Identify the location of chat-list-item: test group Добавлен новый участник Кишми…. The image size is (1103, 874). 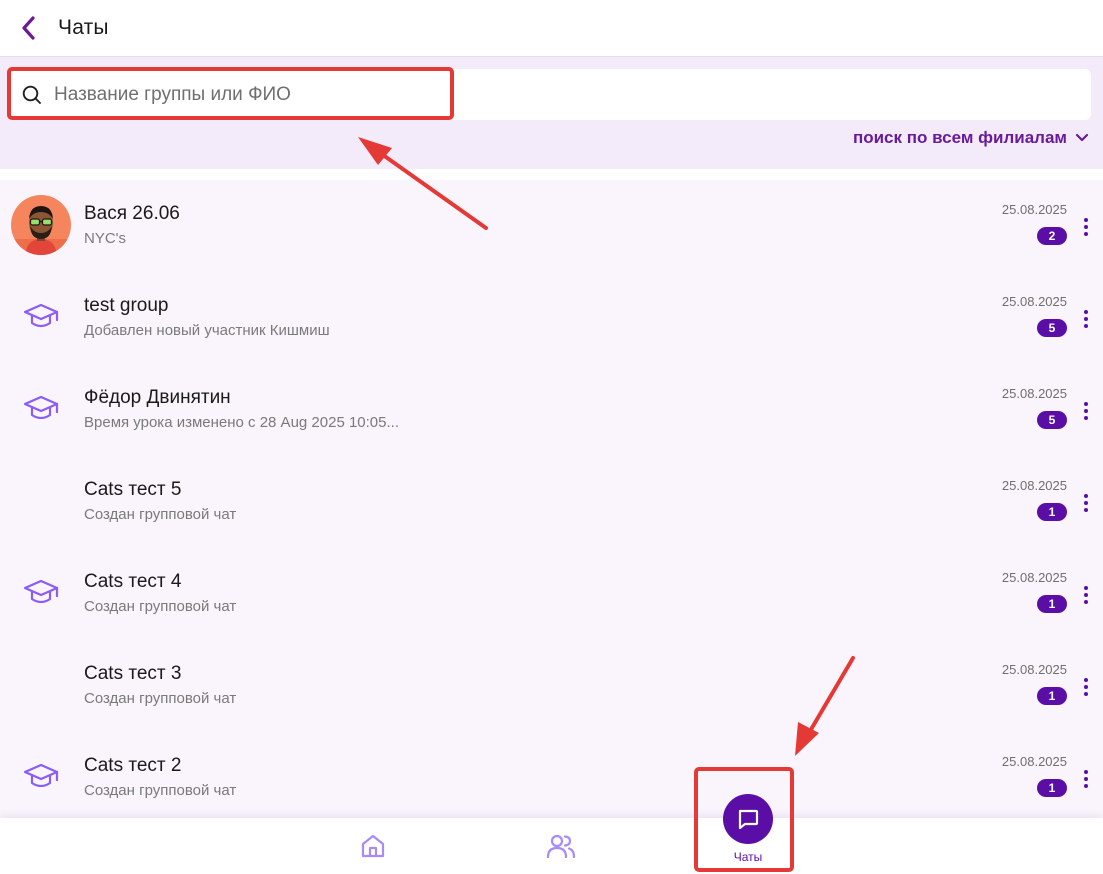
(551, 318).